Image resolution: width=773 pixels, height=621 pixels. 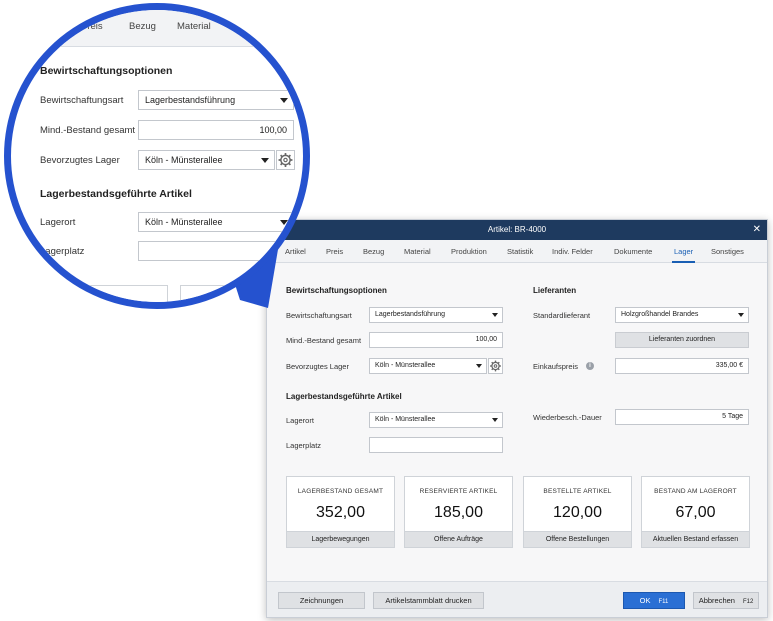 What do you see at coordinates (695, 491) in the screenshot?
I see `kpi-title: BESTAND AM LAGERORT` at bounding box center [695, 491].